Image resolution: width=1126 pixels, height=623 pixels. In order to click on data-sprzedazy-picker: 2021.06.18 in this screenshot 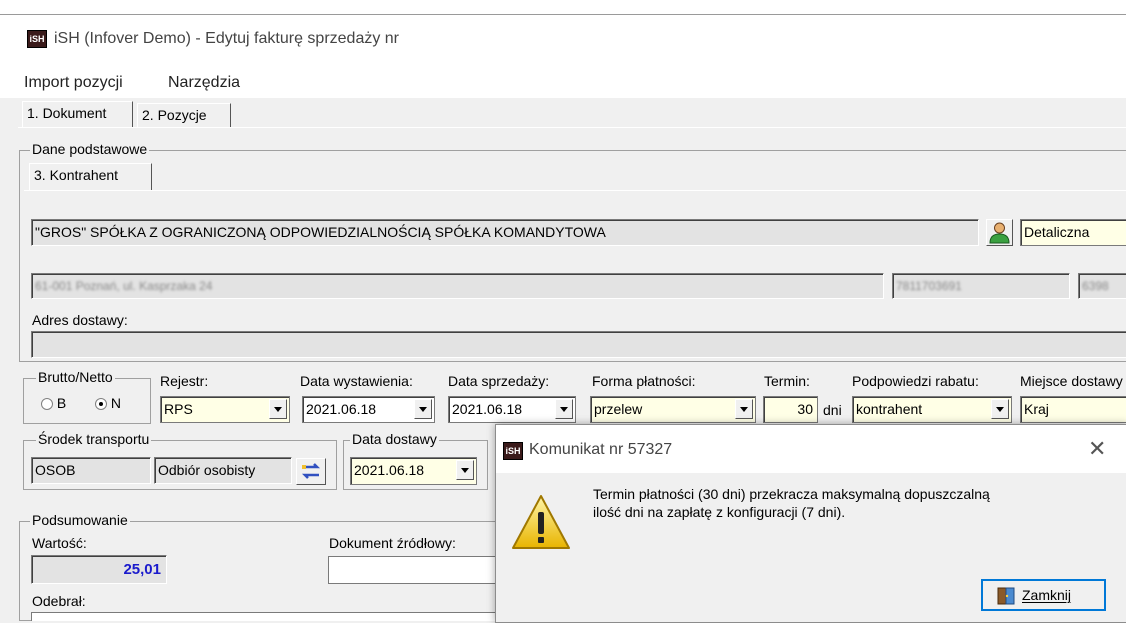, I will do `click(512, 409)`.